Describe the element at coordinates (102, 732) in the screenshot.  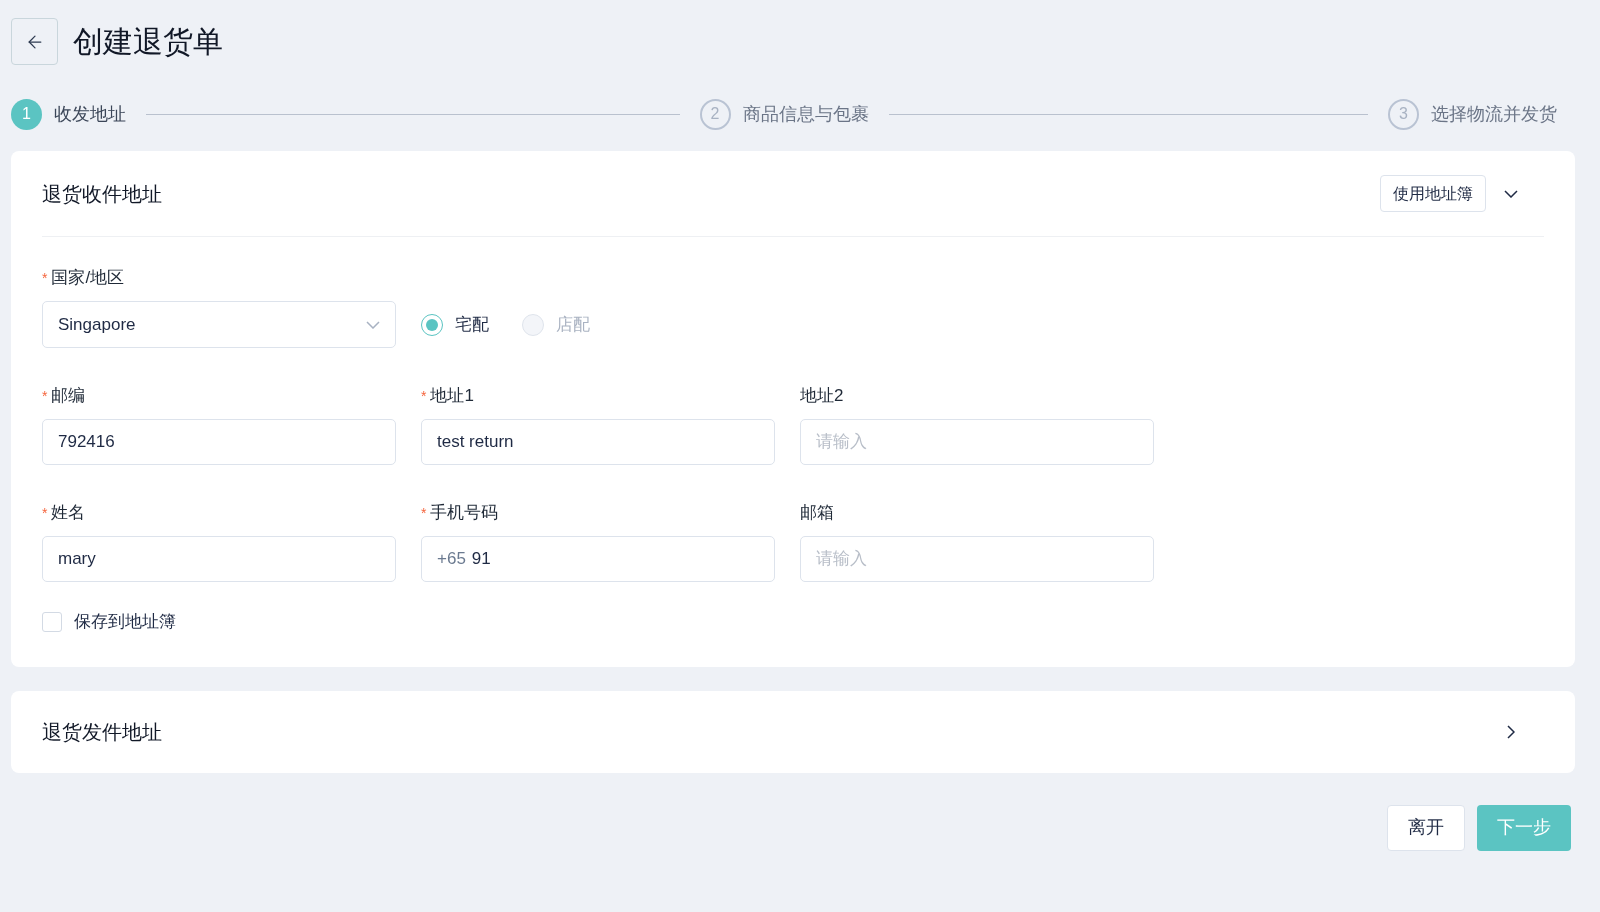
I see `section-title: 退货发件地址` at that location.